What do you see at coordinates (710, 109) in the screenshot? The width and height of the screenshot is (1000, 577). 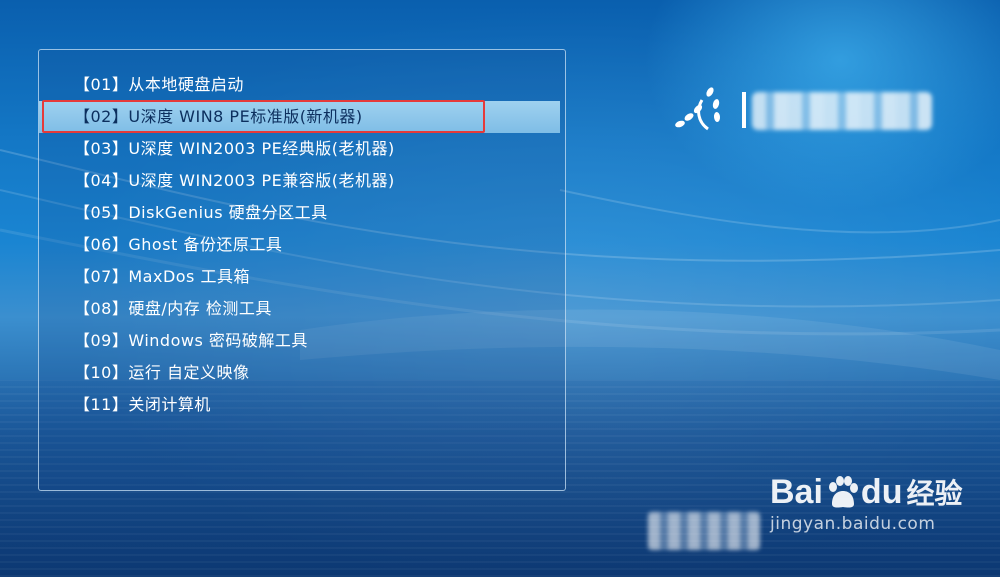 I see `footprints-logo-icon` at bounding box center [710, 109].